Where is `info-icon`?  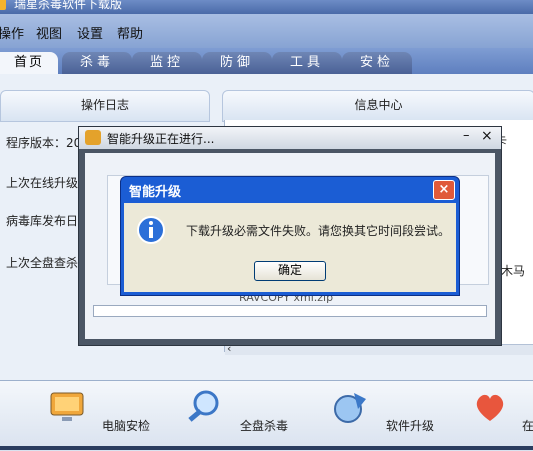 info-icon is located at coordinates (151, 230).